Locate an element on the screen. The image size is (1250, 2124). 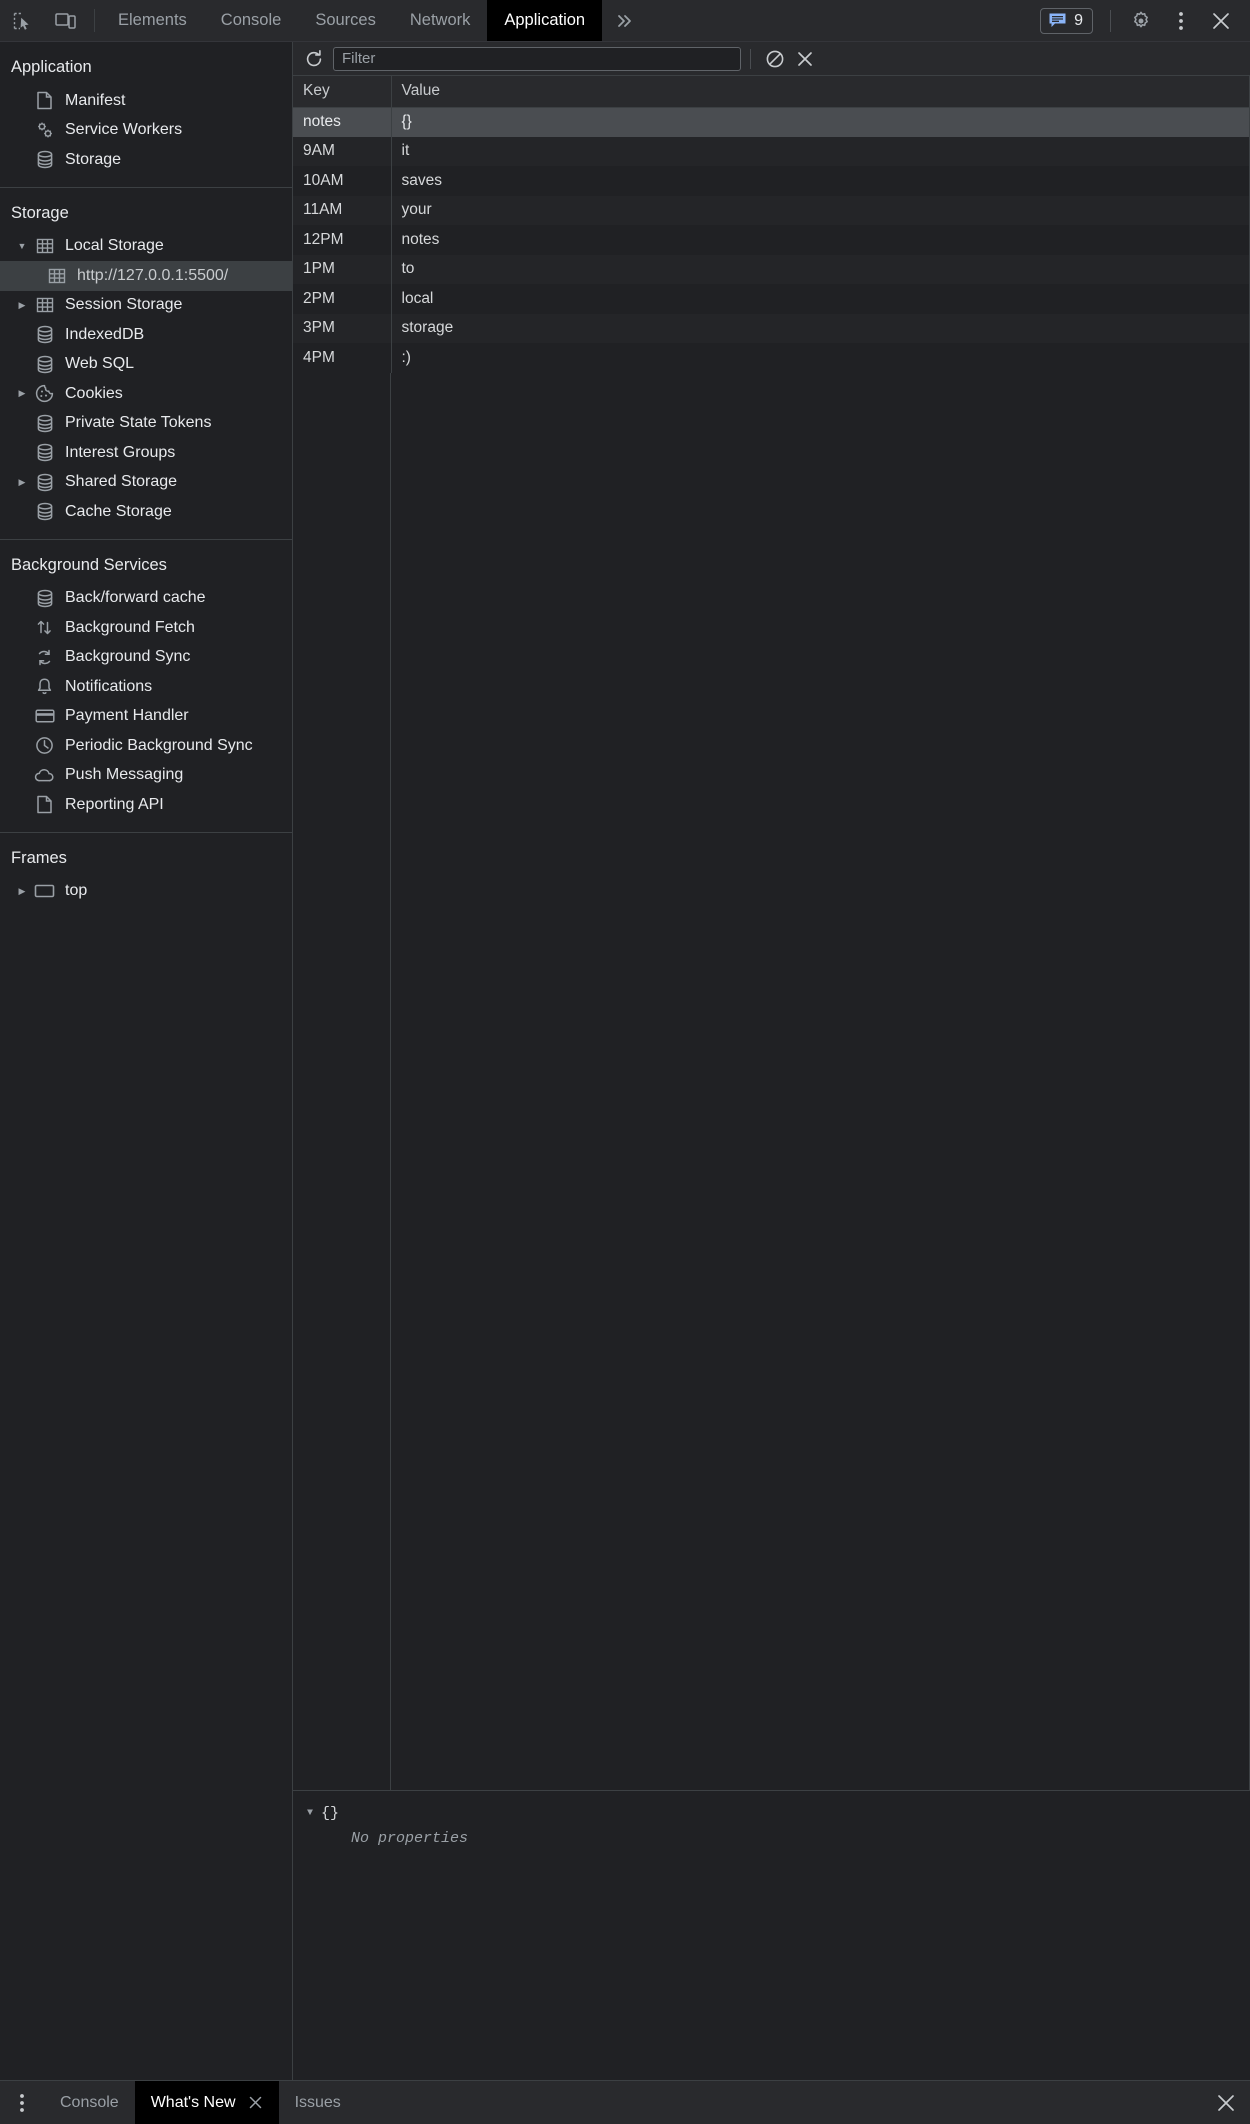
cell-key: 3PM is located at coordinates (342, 328).